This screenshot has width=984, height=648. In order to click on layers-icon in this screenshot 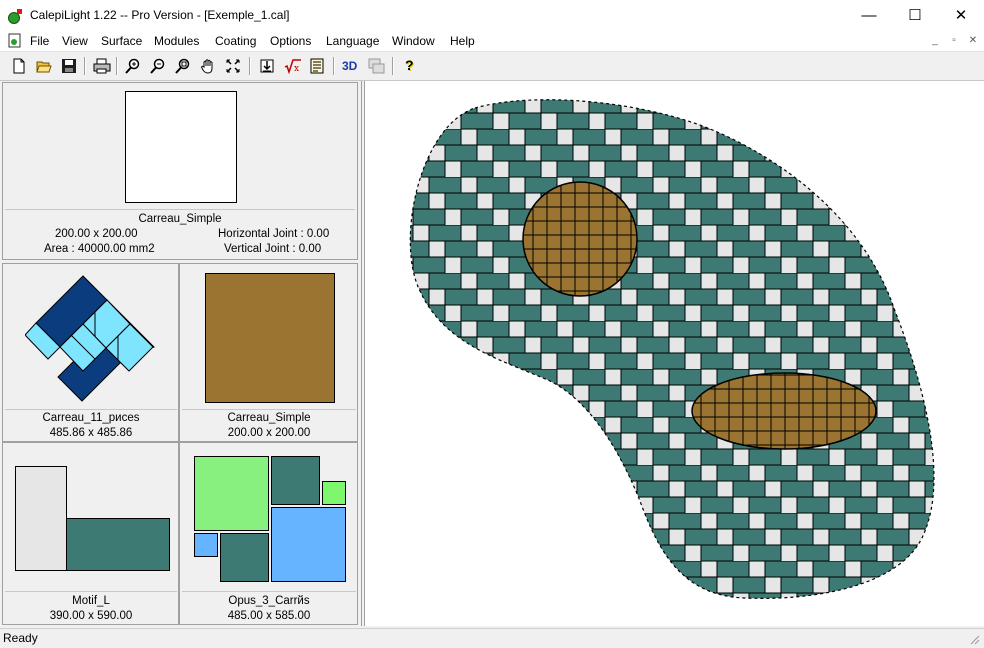, I will do `click(376, 66)`.